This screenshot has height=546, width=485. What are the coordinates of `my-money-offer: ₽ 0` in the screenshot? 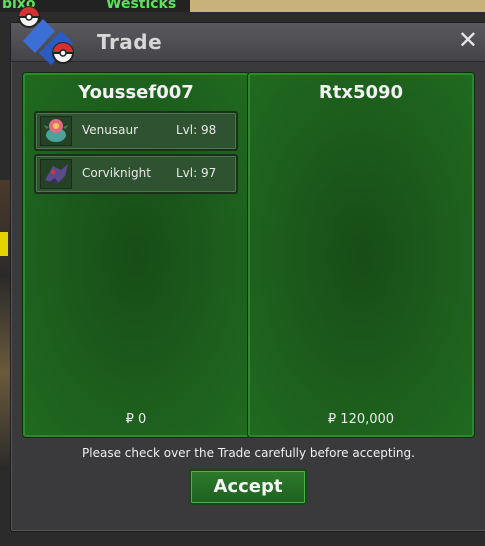 It's located at (136, 419).